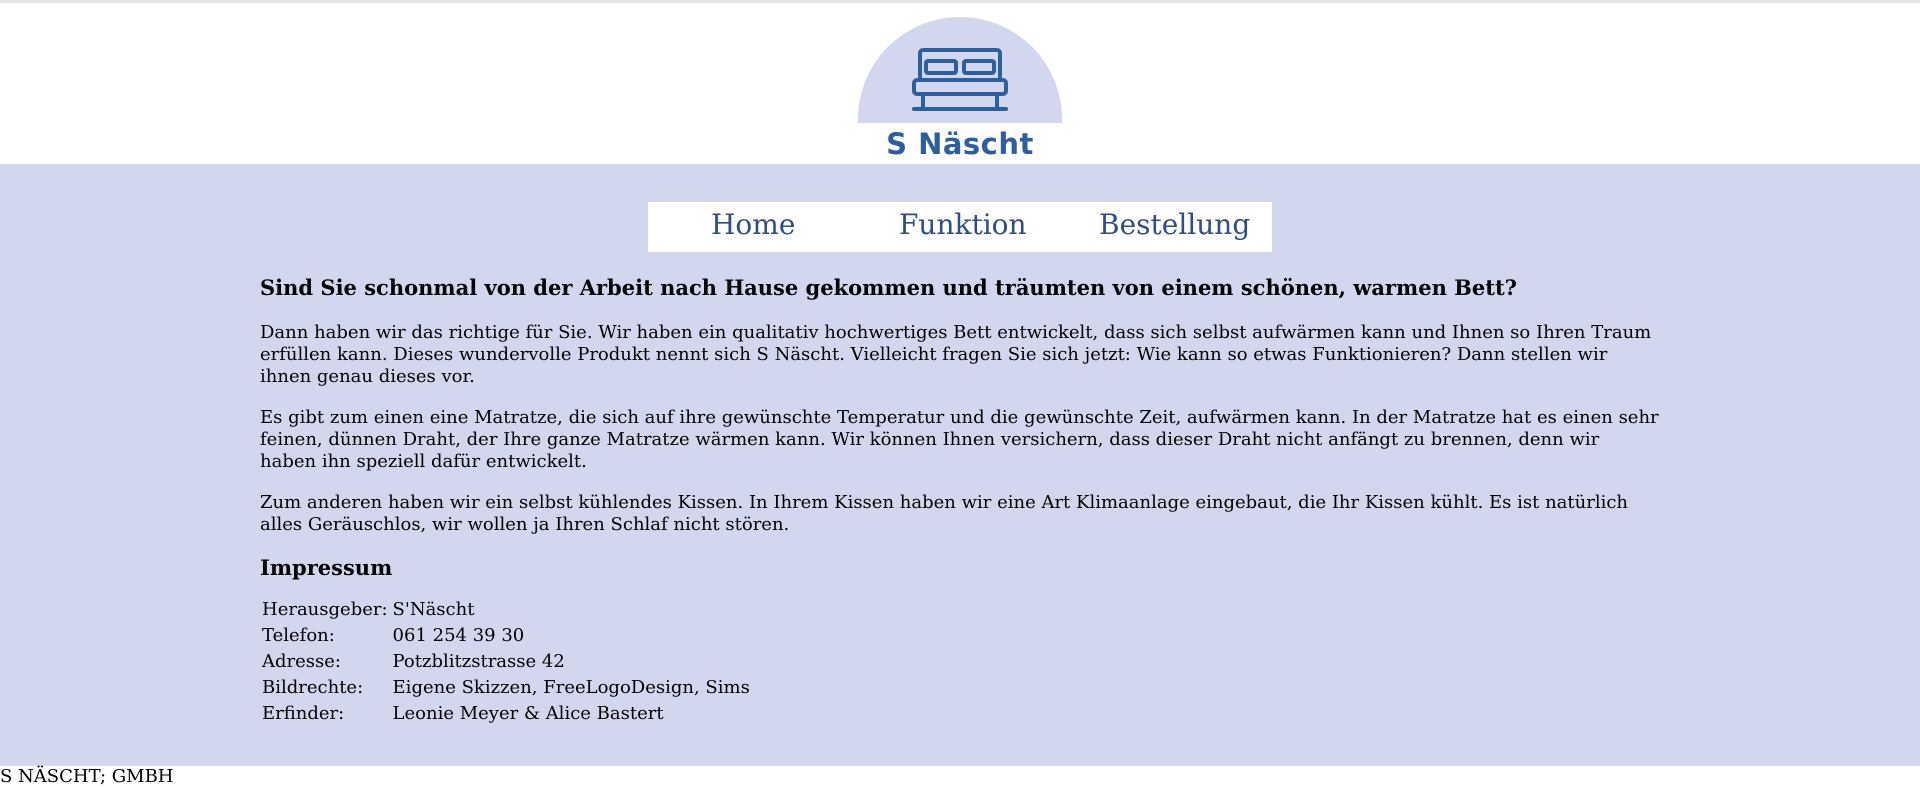 This screenshot has width=1920, height=787. I want to click on impressum-label: Adresse:, so click(301, 661).